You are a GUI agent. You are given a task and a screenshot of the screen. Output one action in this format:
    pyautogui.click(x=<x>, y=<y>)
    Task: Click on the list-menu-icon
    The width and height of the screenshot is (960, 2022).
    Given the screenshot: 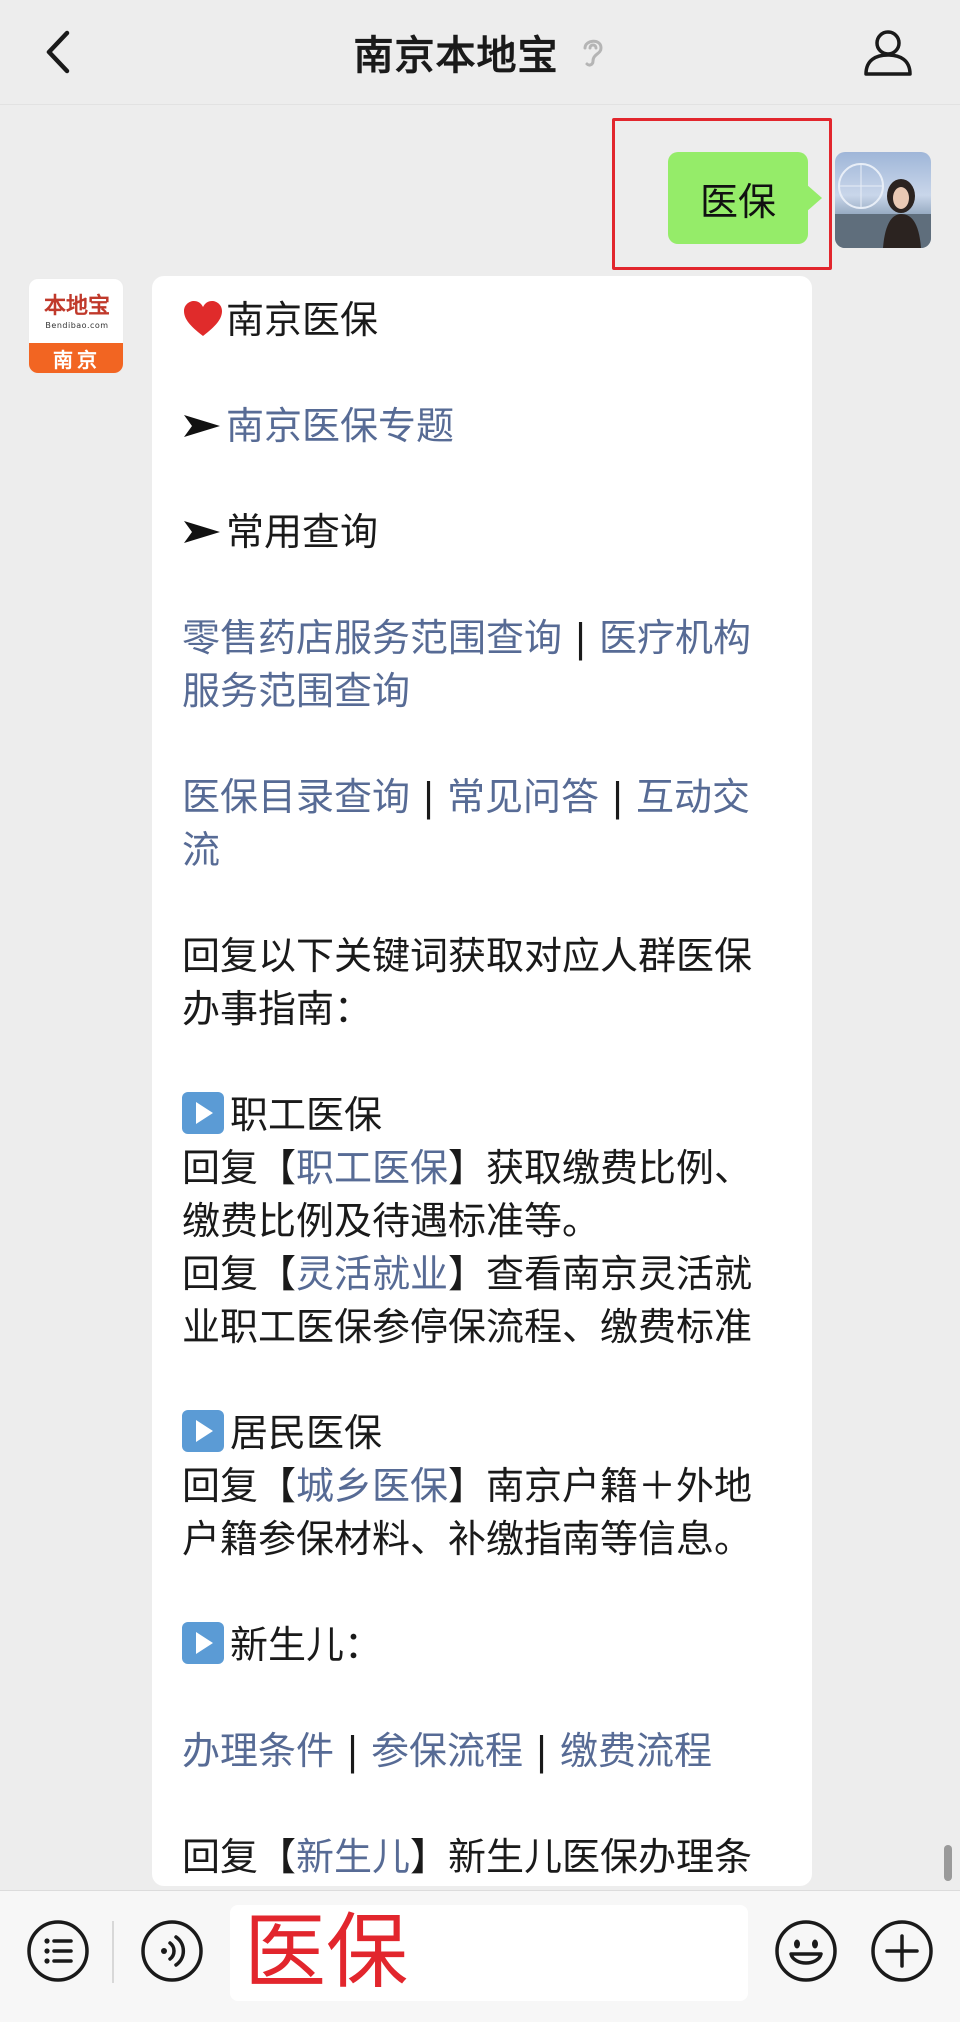 What is the action you would take?
    pyautogui.click(x=58, y=1951)
    